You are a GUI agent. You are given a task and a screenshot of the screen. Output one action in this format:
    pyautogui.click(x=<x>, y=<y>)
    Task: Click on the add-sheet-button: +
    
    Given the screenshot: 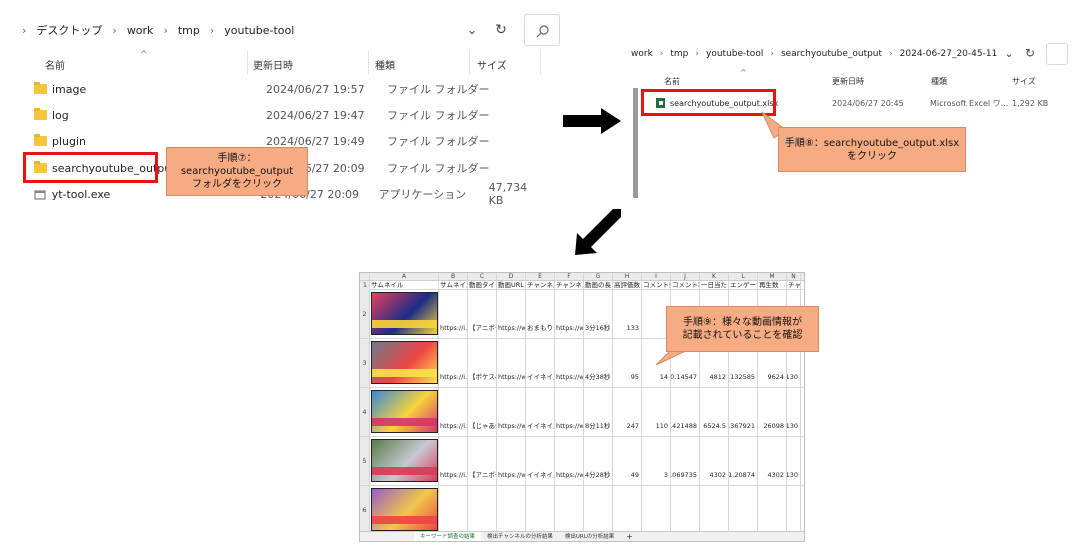 What is the action you would take?
    pyautogui.click(x=629, y=537)
    